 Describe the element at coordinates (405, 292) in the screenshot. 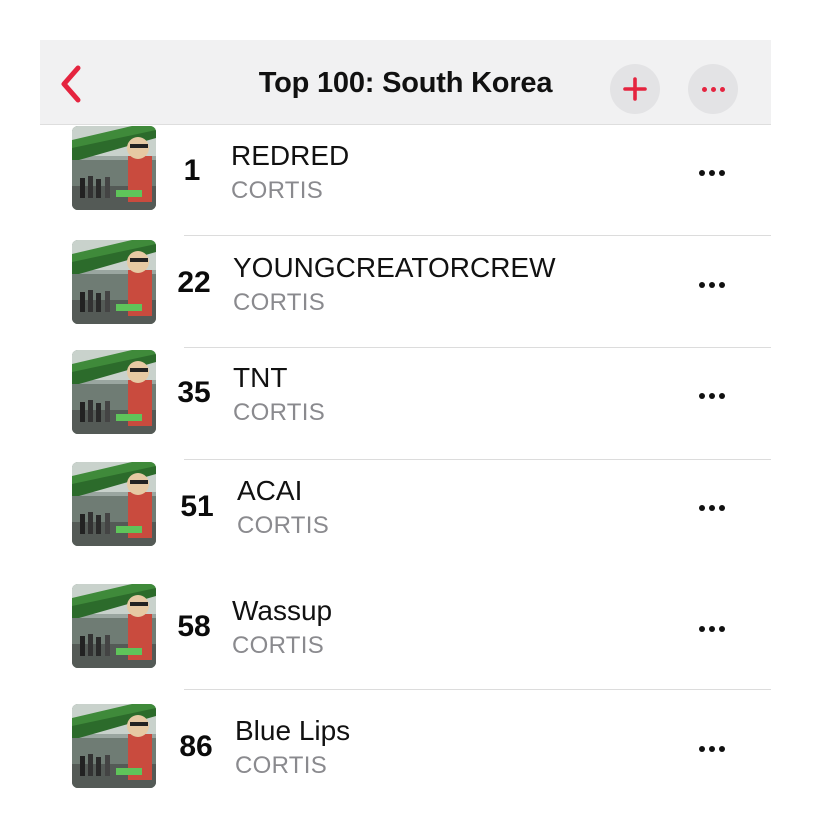

I see `list-item: 22 YOUNGCREATORCREW CORTIS` at that location.